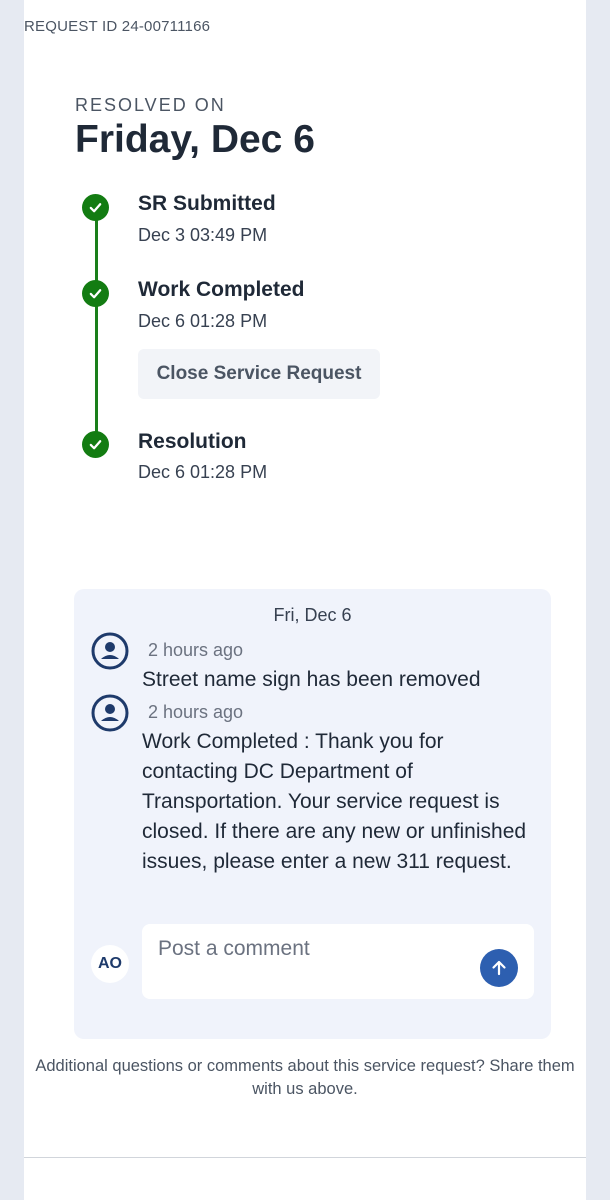 The image size is (610, 1200). I want to click on resolved-date: Friday, Dec 6, so click(195, 139).